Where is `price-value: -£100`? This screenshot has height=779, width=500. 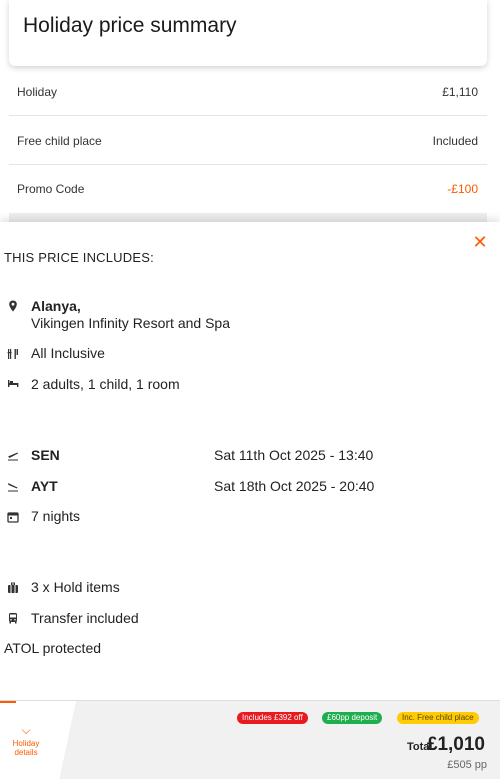 price-value: -£100 is located at coordinates (462, 189).